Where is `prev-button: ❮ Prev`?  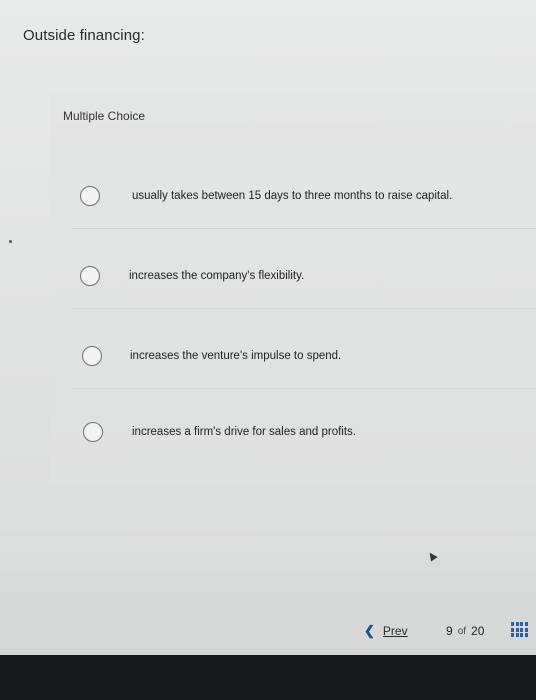
prev-button: ❮ Prev is located at coordinates (386, 631).